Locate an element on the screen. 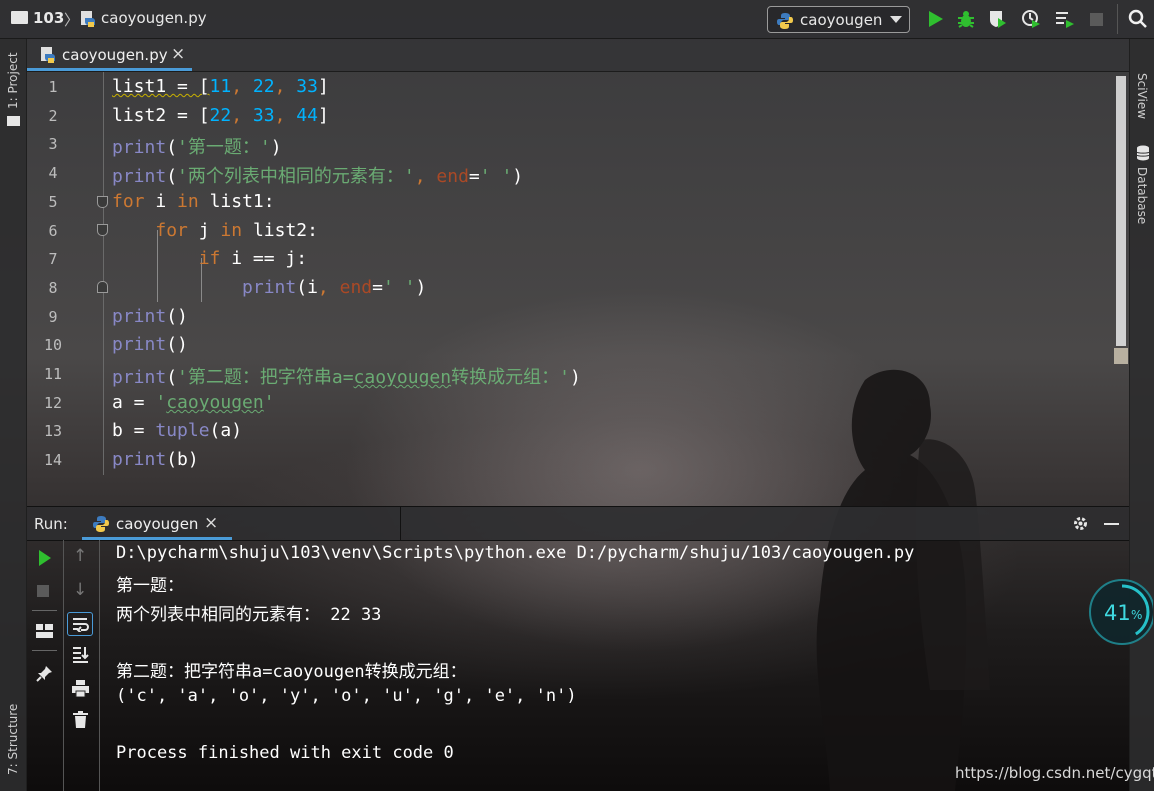 The image size is (1154, 791). run-toolbar-secondary: ↑ ↓ is located at coordinates (81, 665).